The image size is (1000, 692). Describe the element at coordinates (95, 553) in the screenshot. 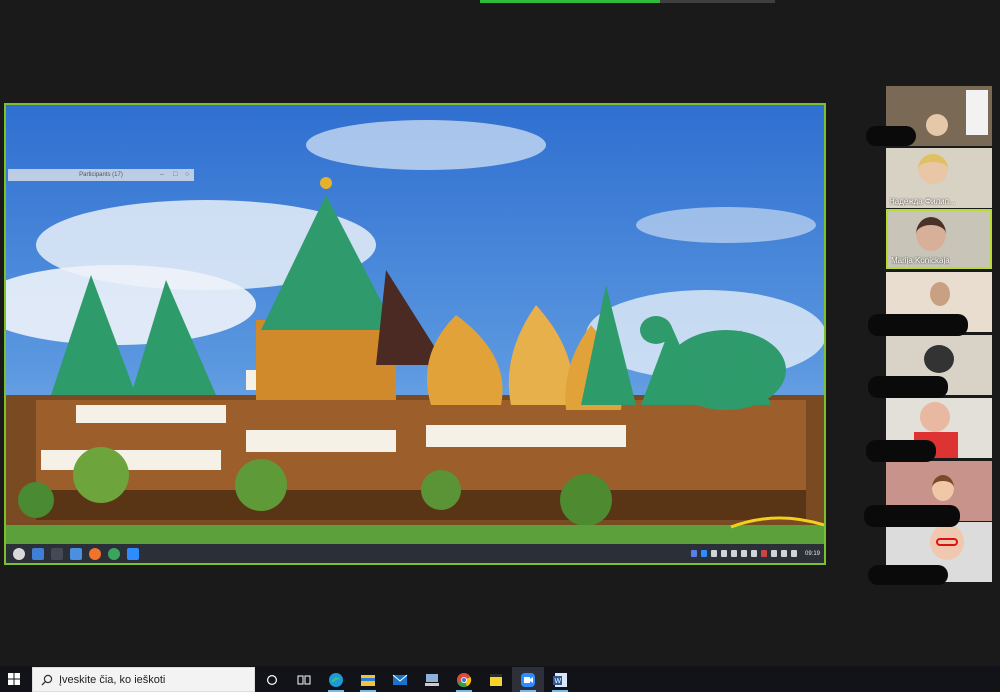

I see `firefox-icon` at that location.